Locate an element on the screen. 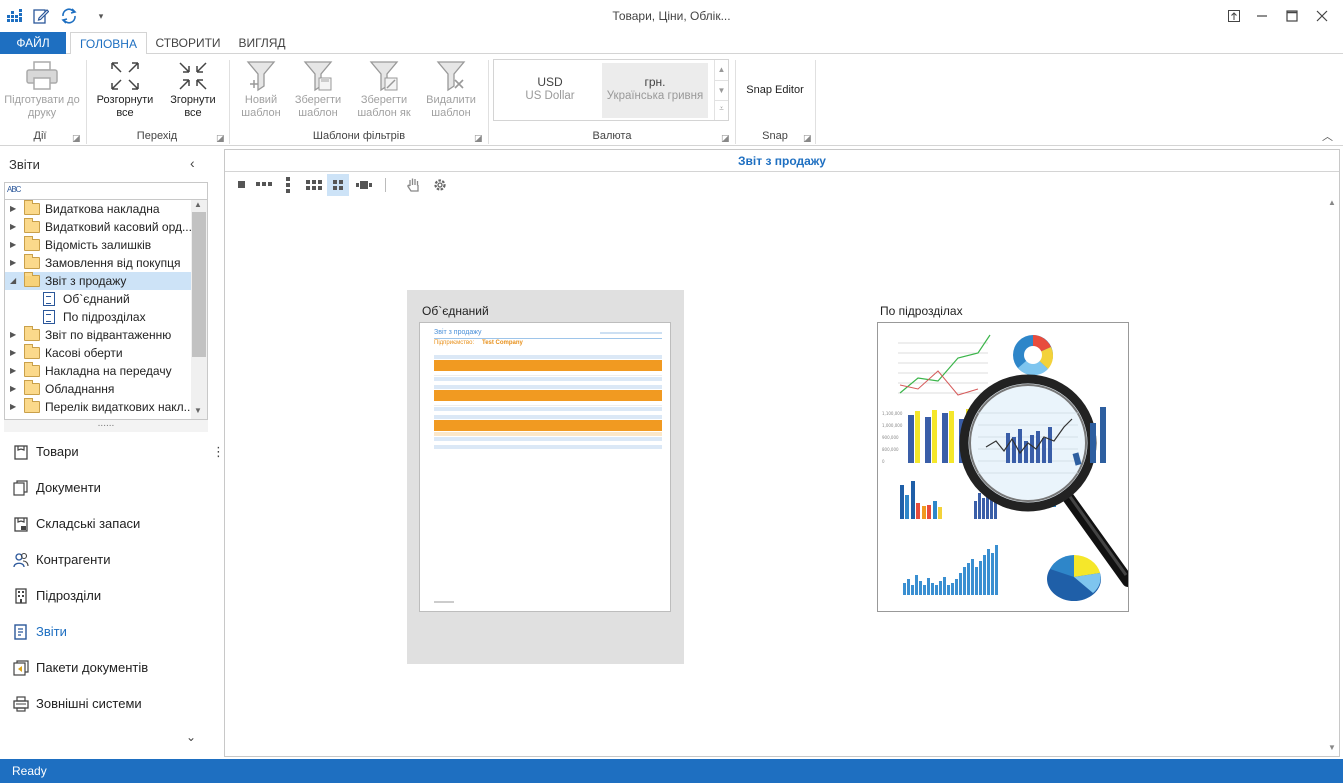 This screenshot has height=783, width=1343. tree-node: ▶ Касові оберти is located at coordinates (98, 353).